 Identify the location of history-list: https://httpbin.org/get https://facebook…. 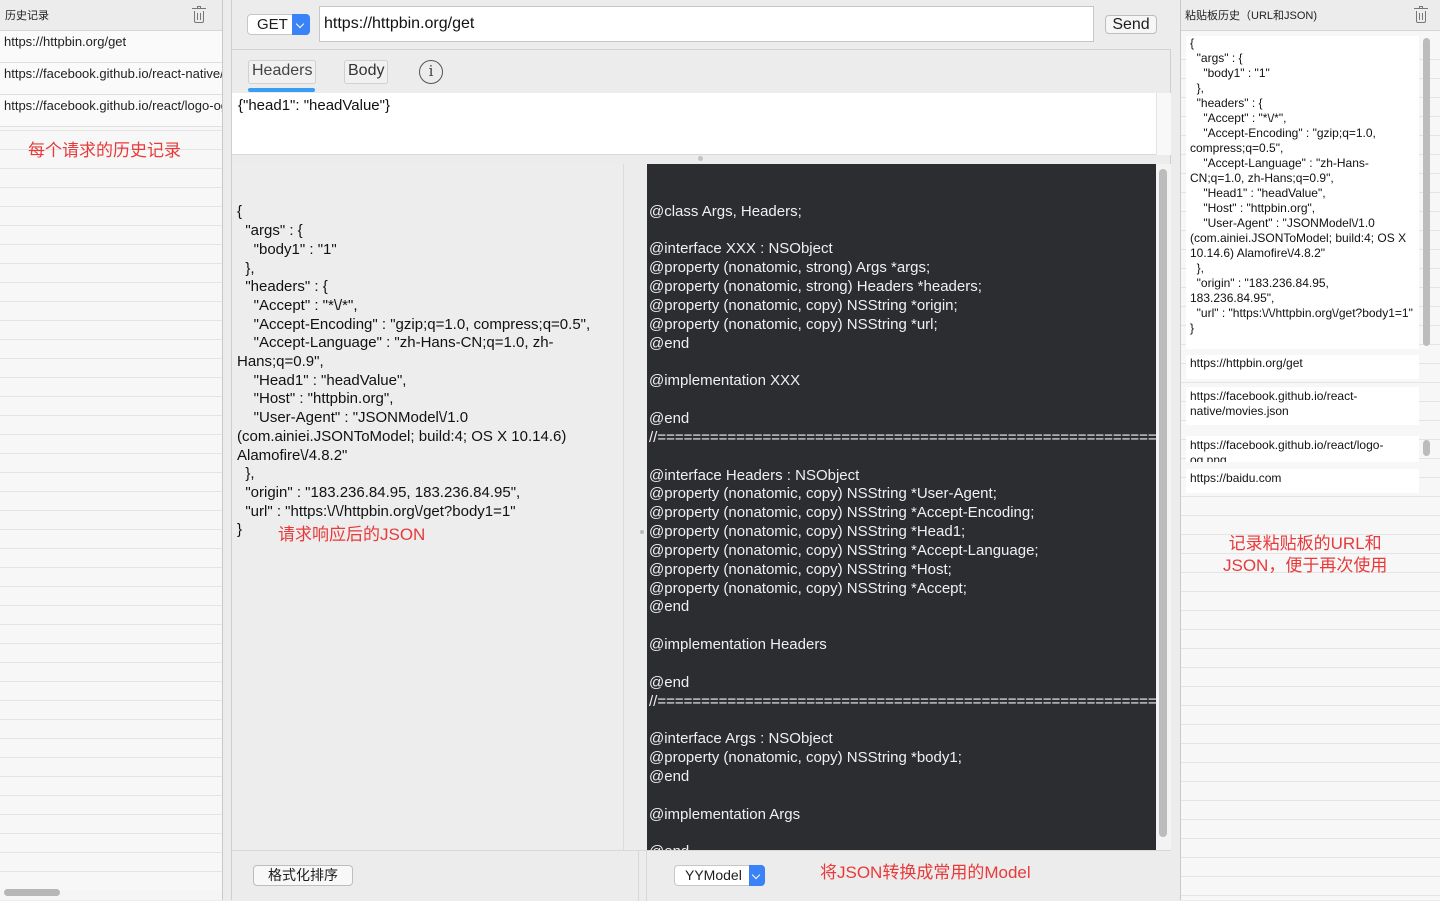
(111, 460).